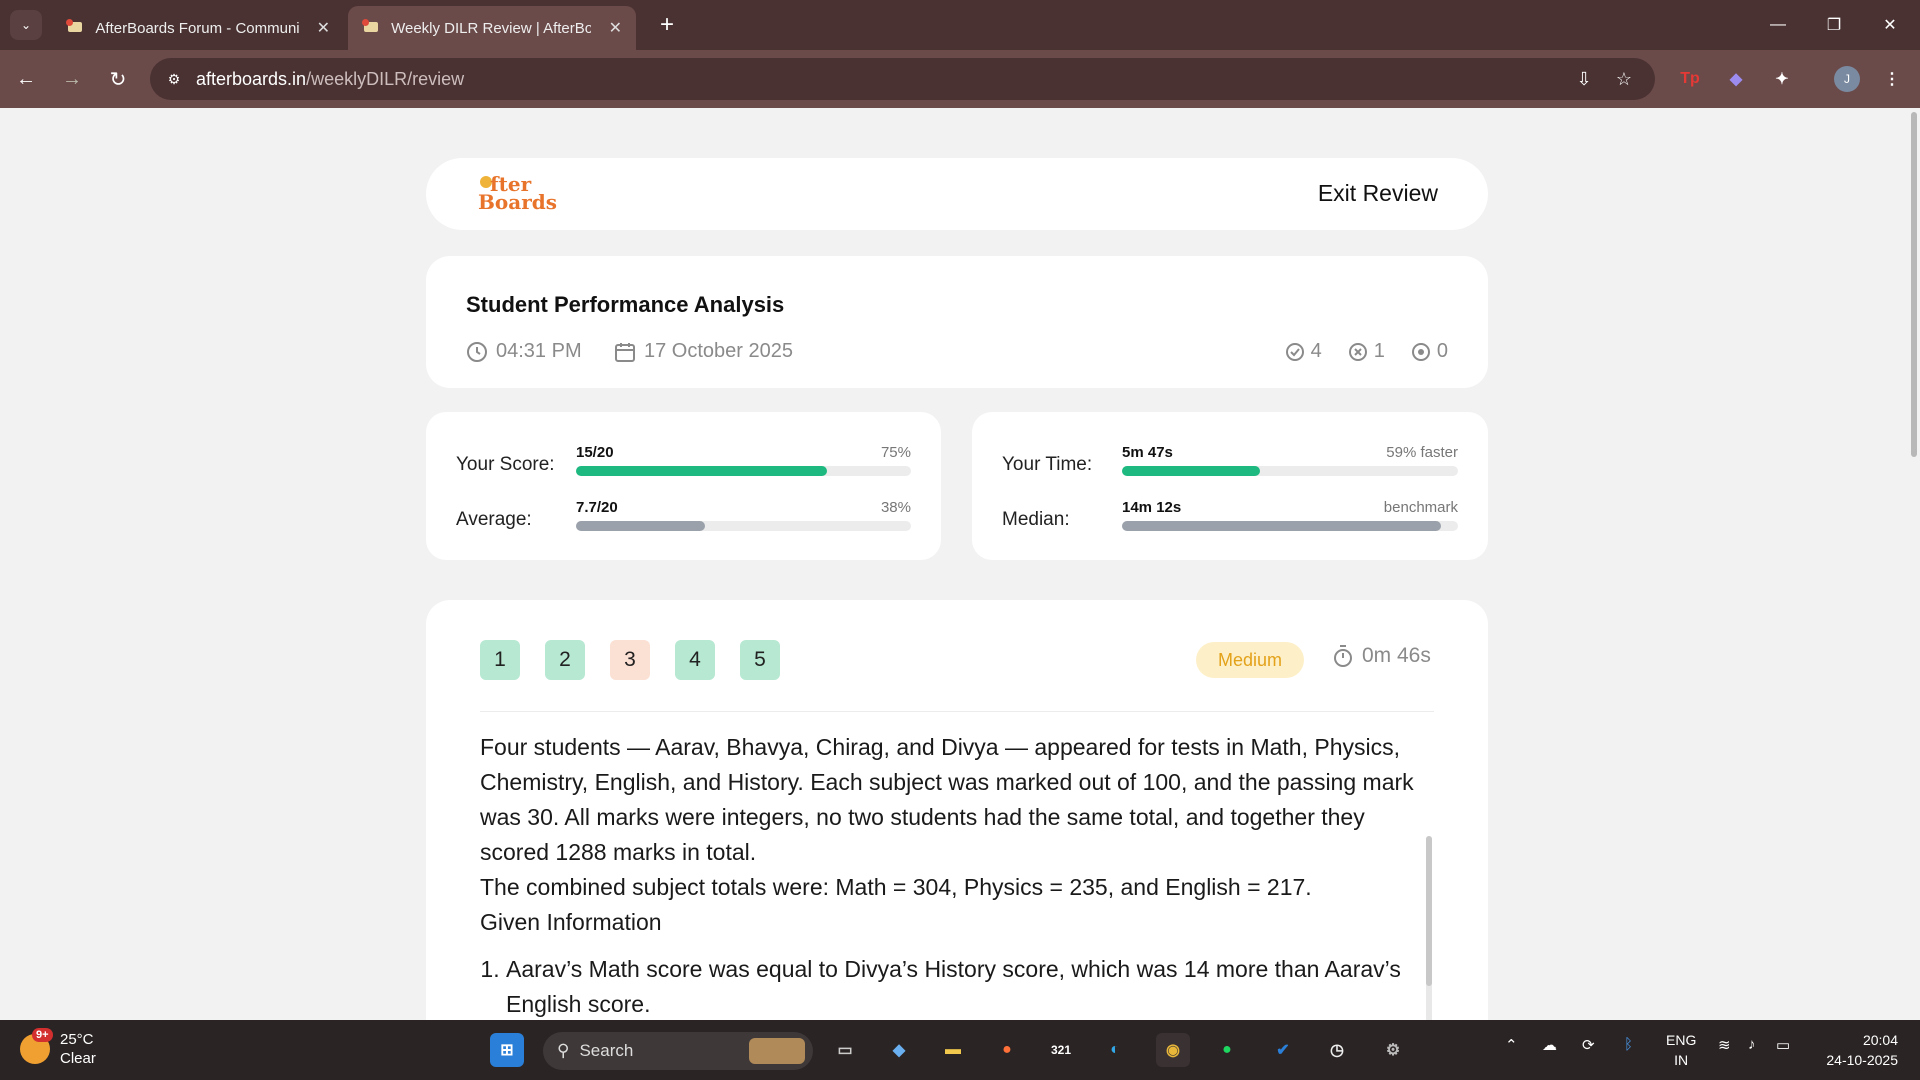  Describe the element at coordinates (1624, 79) in the screenshot. I see `bookmark-star-icon: ☆` at that location.